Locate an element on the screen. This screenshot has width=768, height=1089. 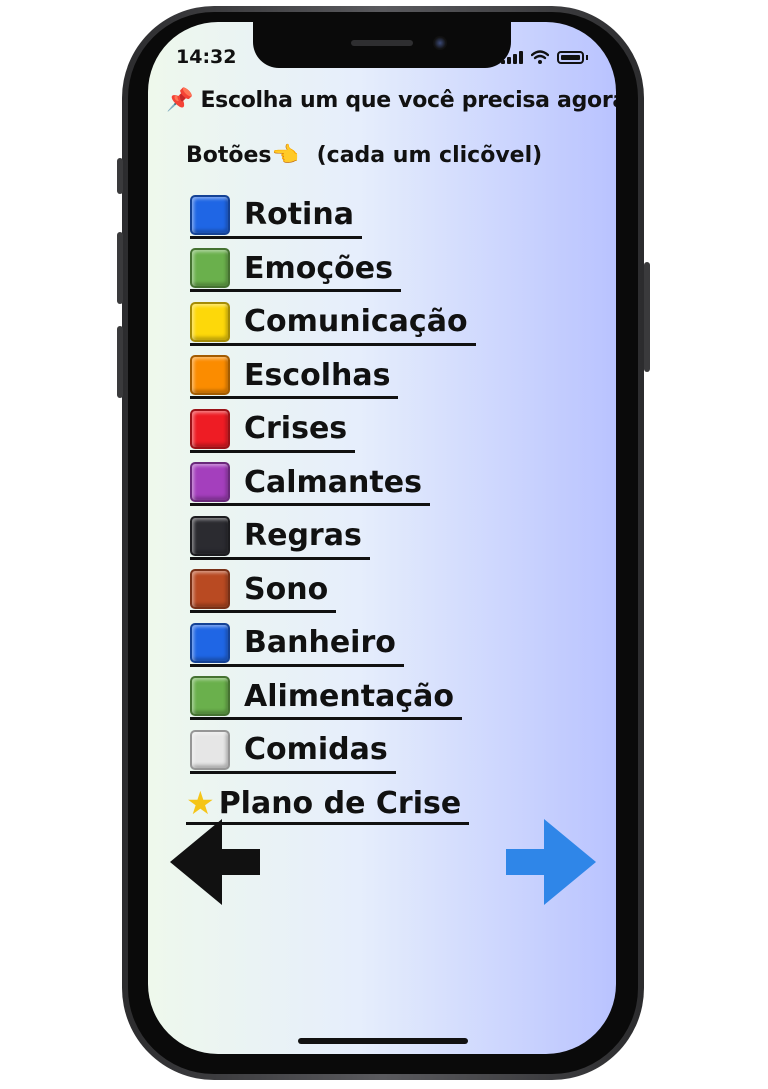
subheading-suffix: (cada um clicõvel) is located at coordinates (429, 155).